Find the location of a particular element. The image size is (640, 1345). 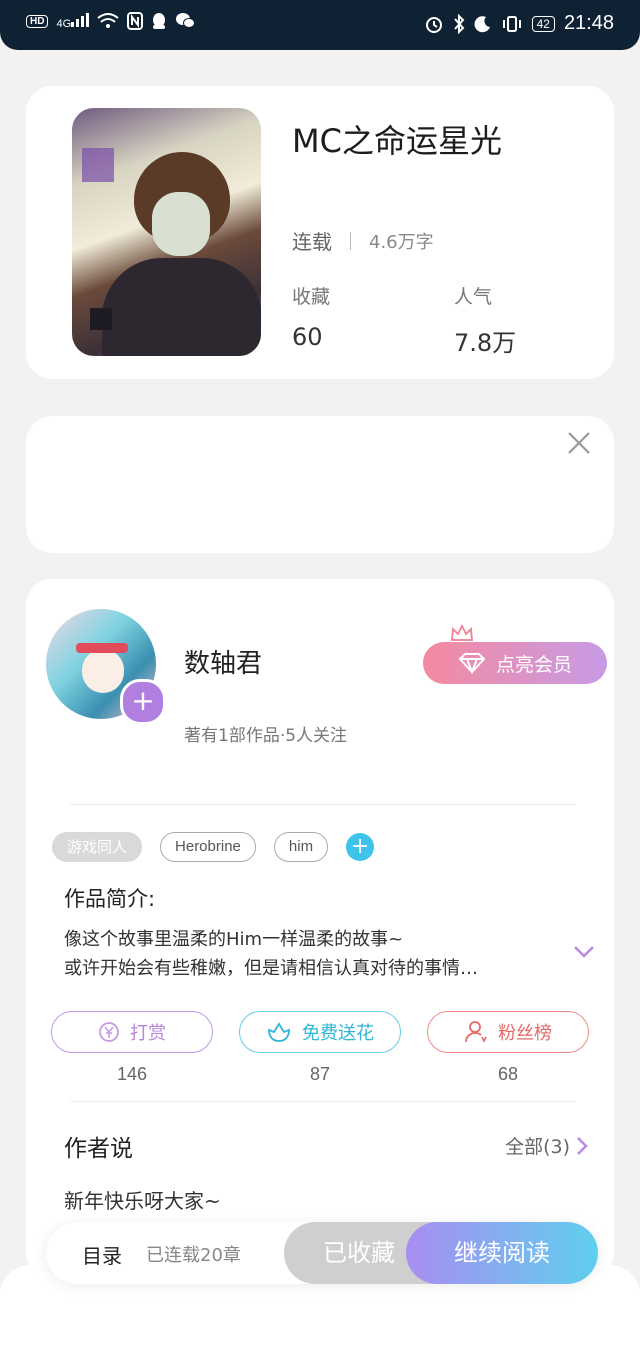

bottom-action-bar: 目录 已连载20章 已收藏 继续阅读 is located at coordinates (322, 1253).